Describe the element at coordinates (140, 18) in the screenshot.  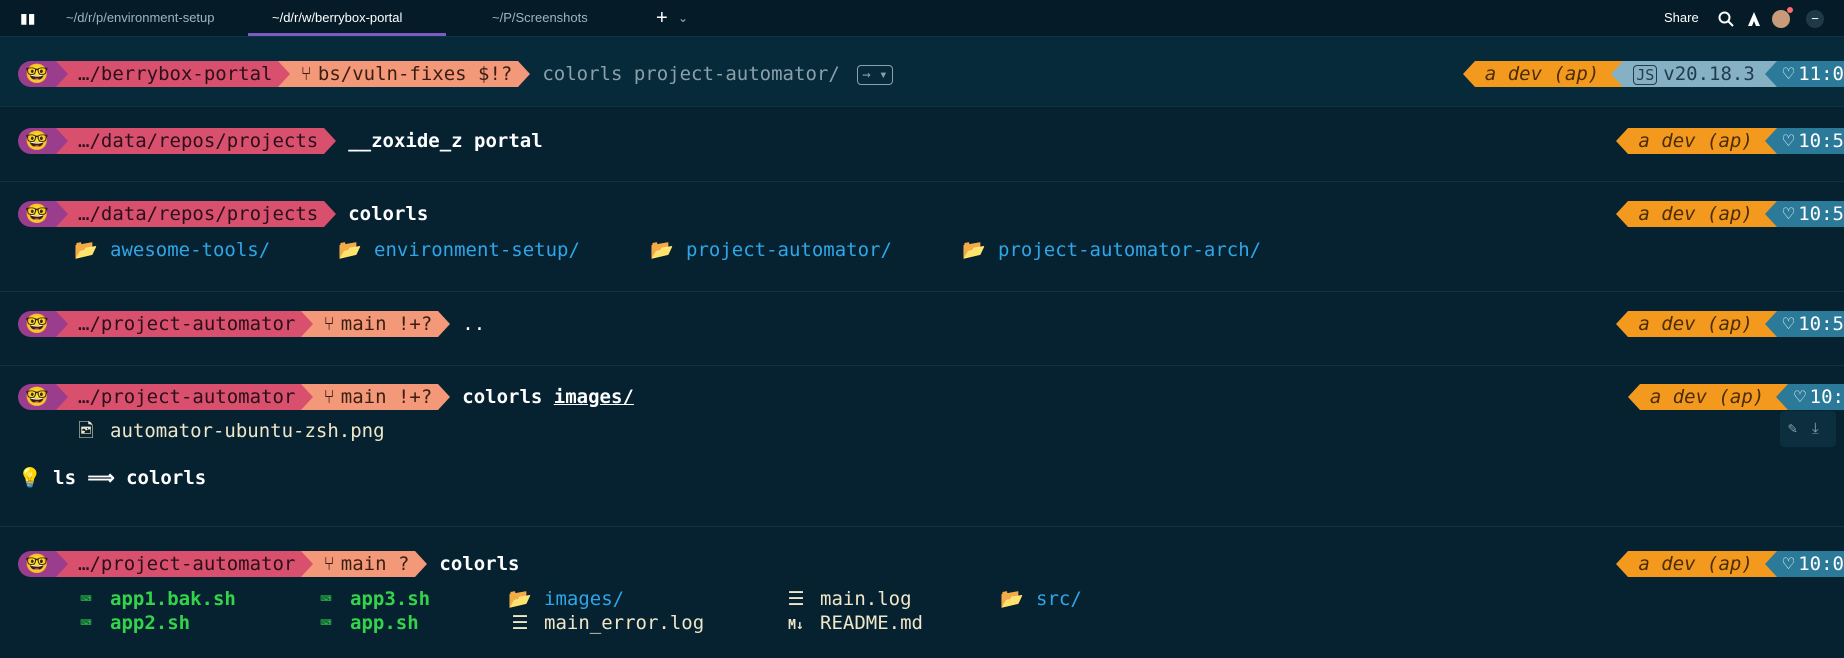
I see `tab-environment-setup: ~/d/r/p/environment-setup` at that location.